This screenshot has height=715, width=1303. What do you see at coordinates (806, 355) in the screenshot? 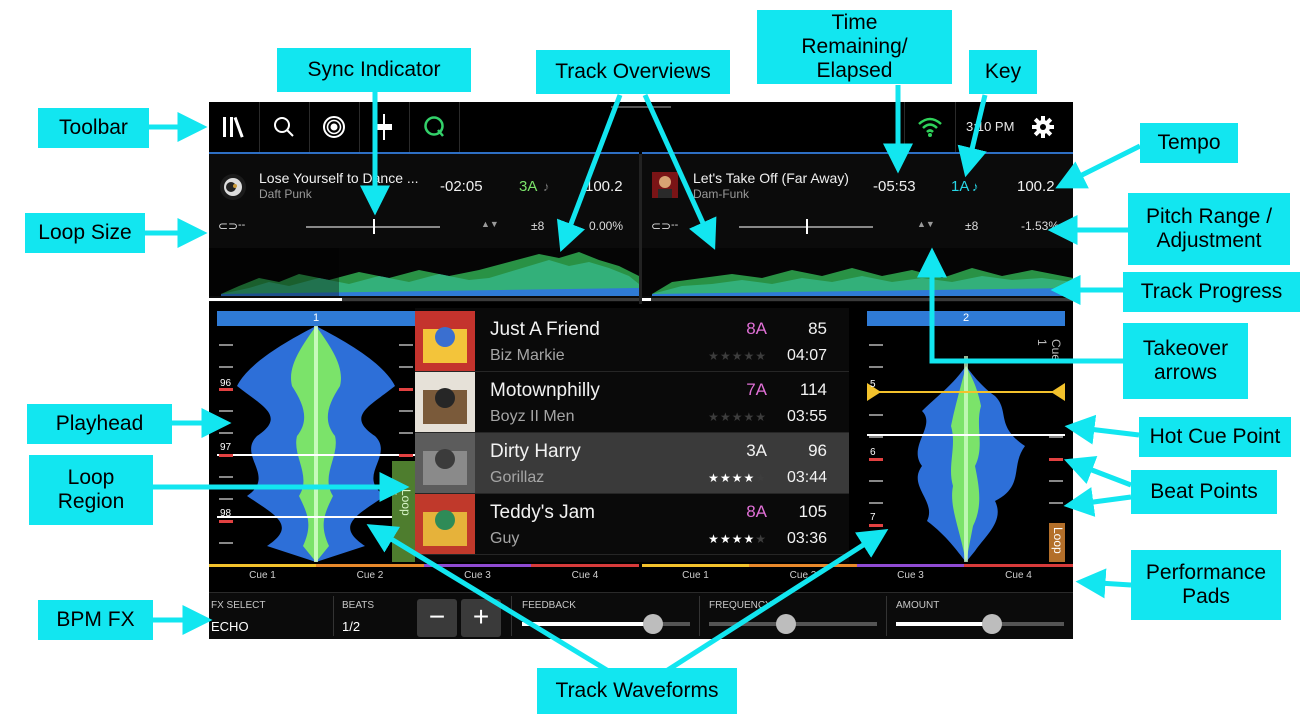
I see `library-row-duration: 04:07` at bounding box center [806, 355].